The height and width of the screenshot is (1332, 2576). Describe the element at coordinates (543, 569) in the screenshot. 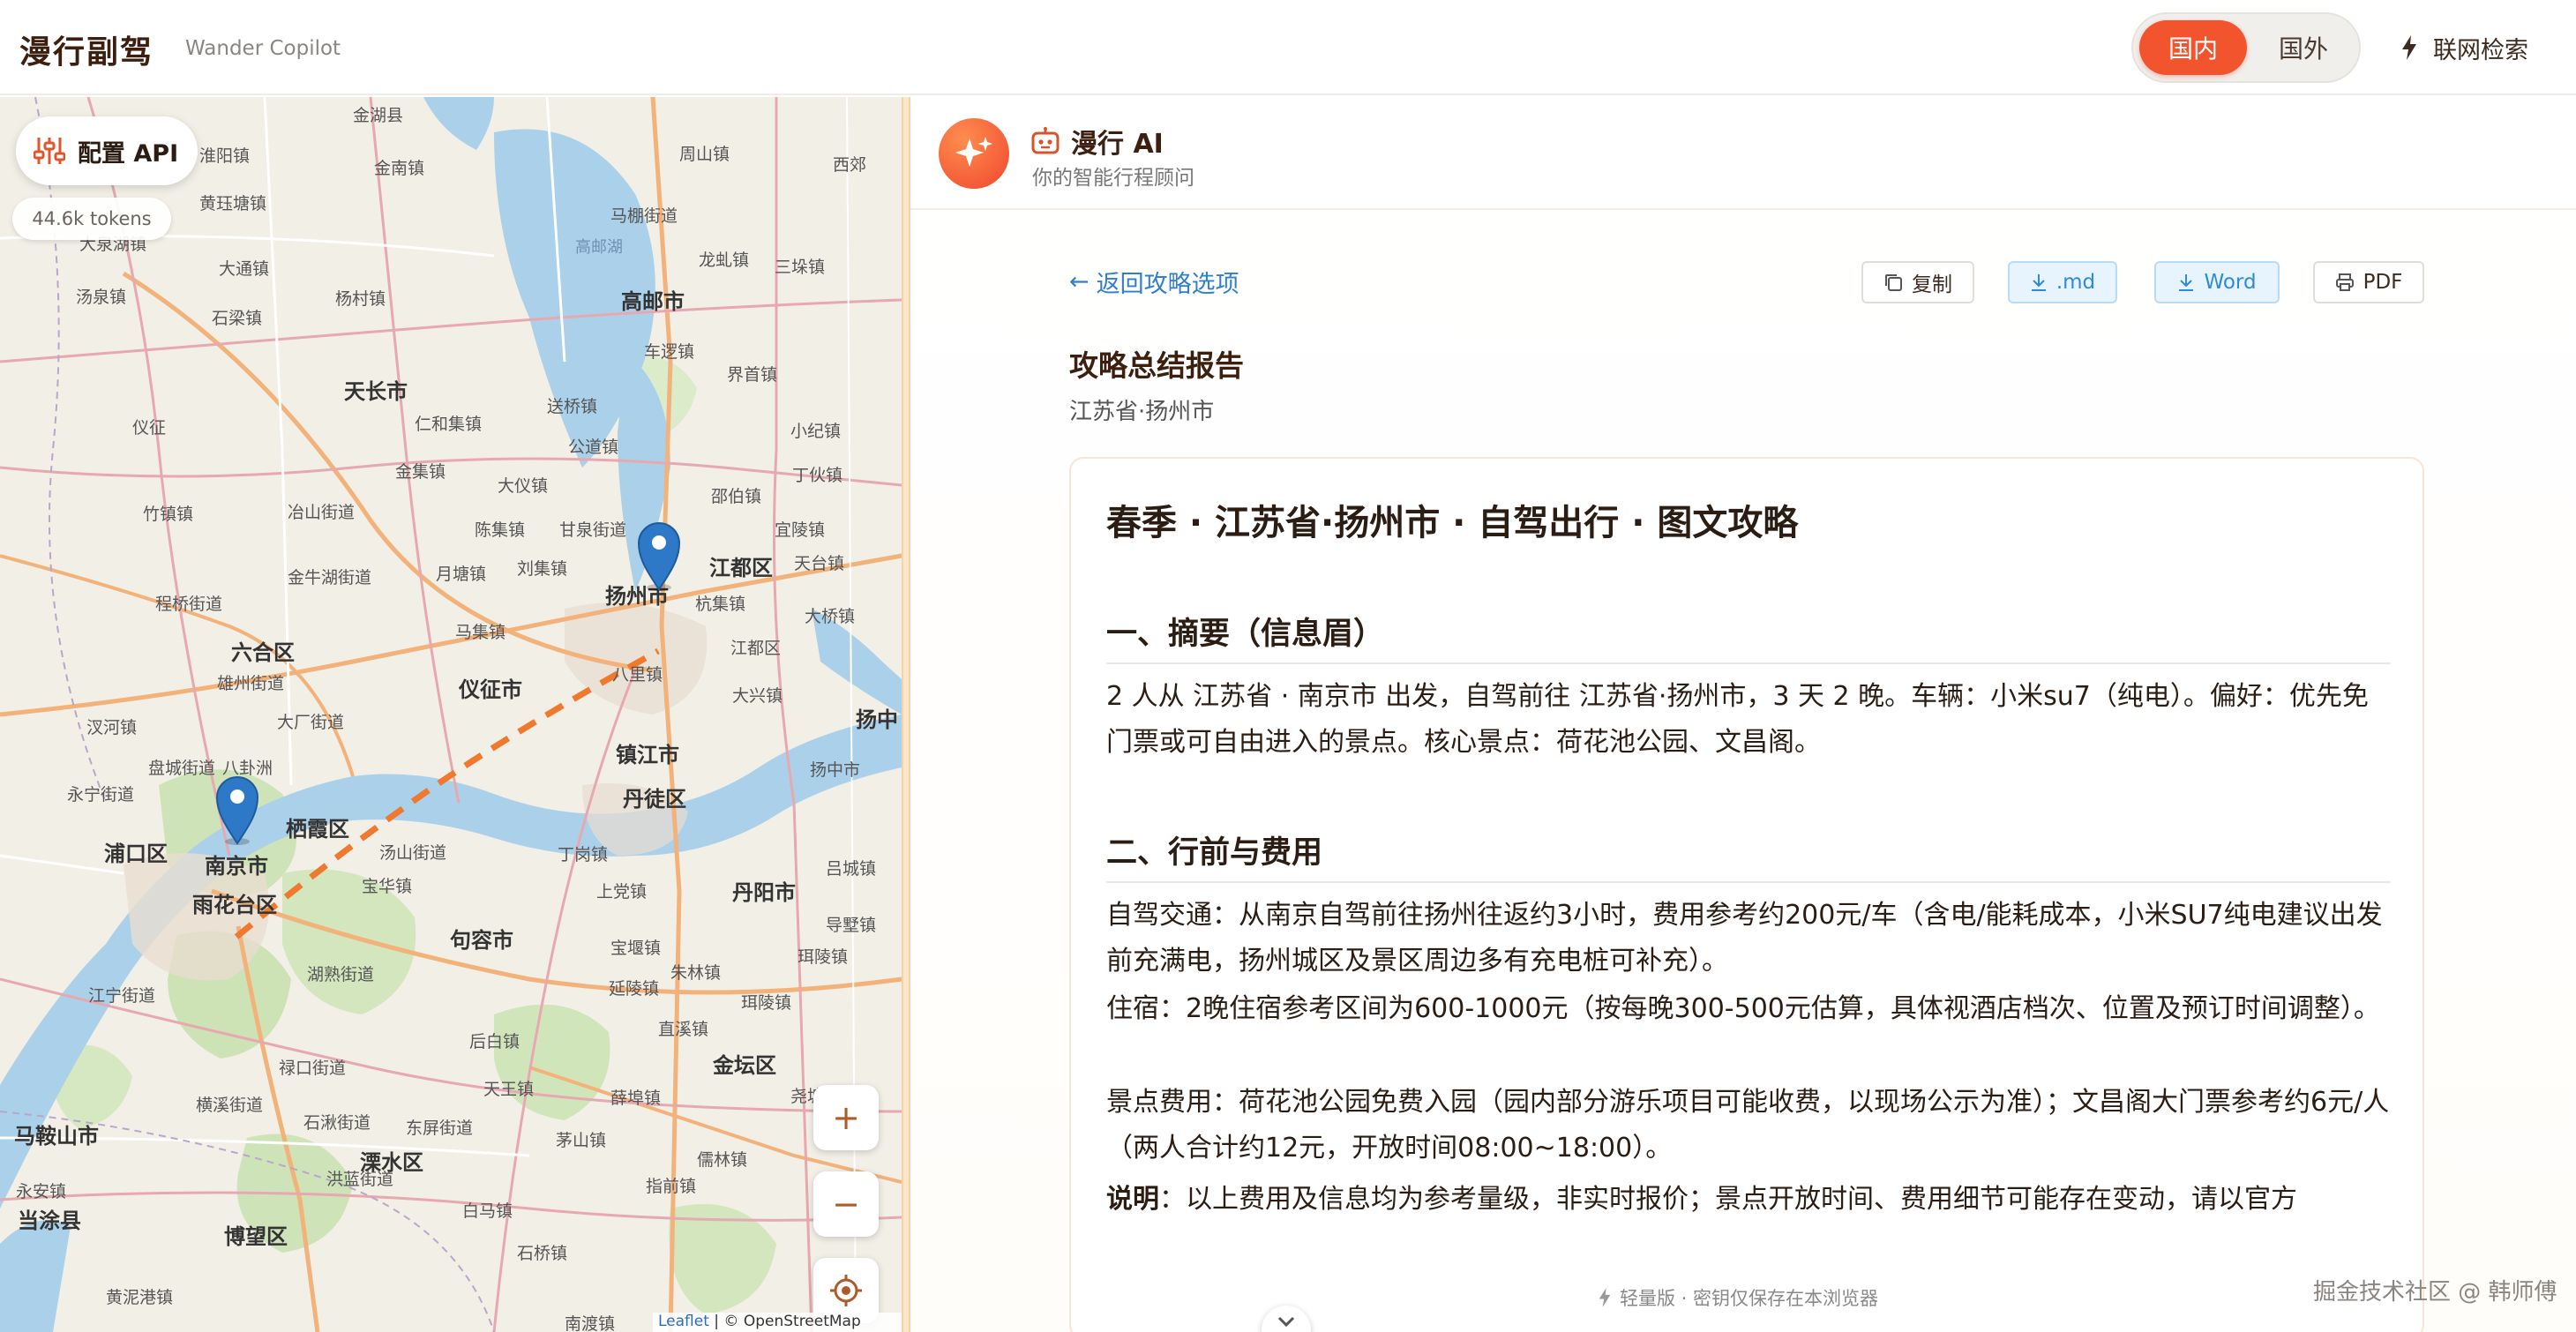

I see `map-label: 刘集镇` at that location.